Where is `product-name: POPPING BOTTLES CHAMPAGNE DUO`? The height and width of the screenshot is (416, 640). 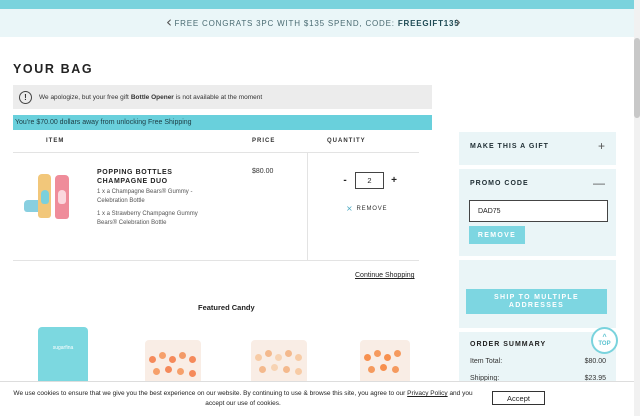
product-name: POPPING BOTTLES CHAMPAGNE DUO is located at coordinates (157, 177).